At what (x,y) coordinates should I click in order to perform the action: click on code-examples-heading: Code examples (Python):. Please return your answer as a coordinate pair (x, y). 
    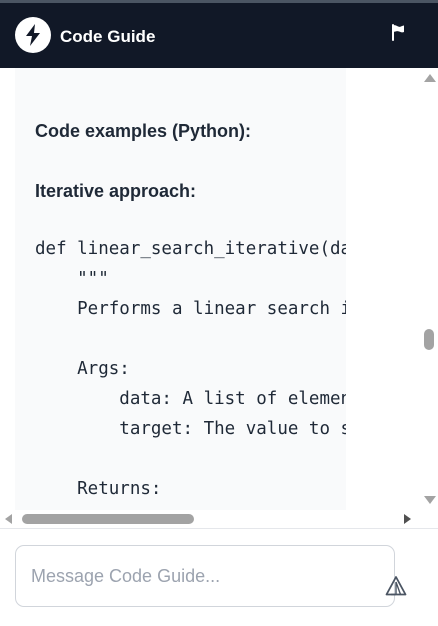
    Looking at the image, I should click on (143, 131).